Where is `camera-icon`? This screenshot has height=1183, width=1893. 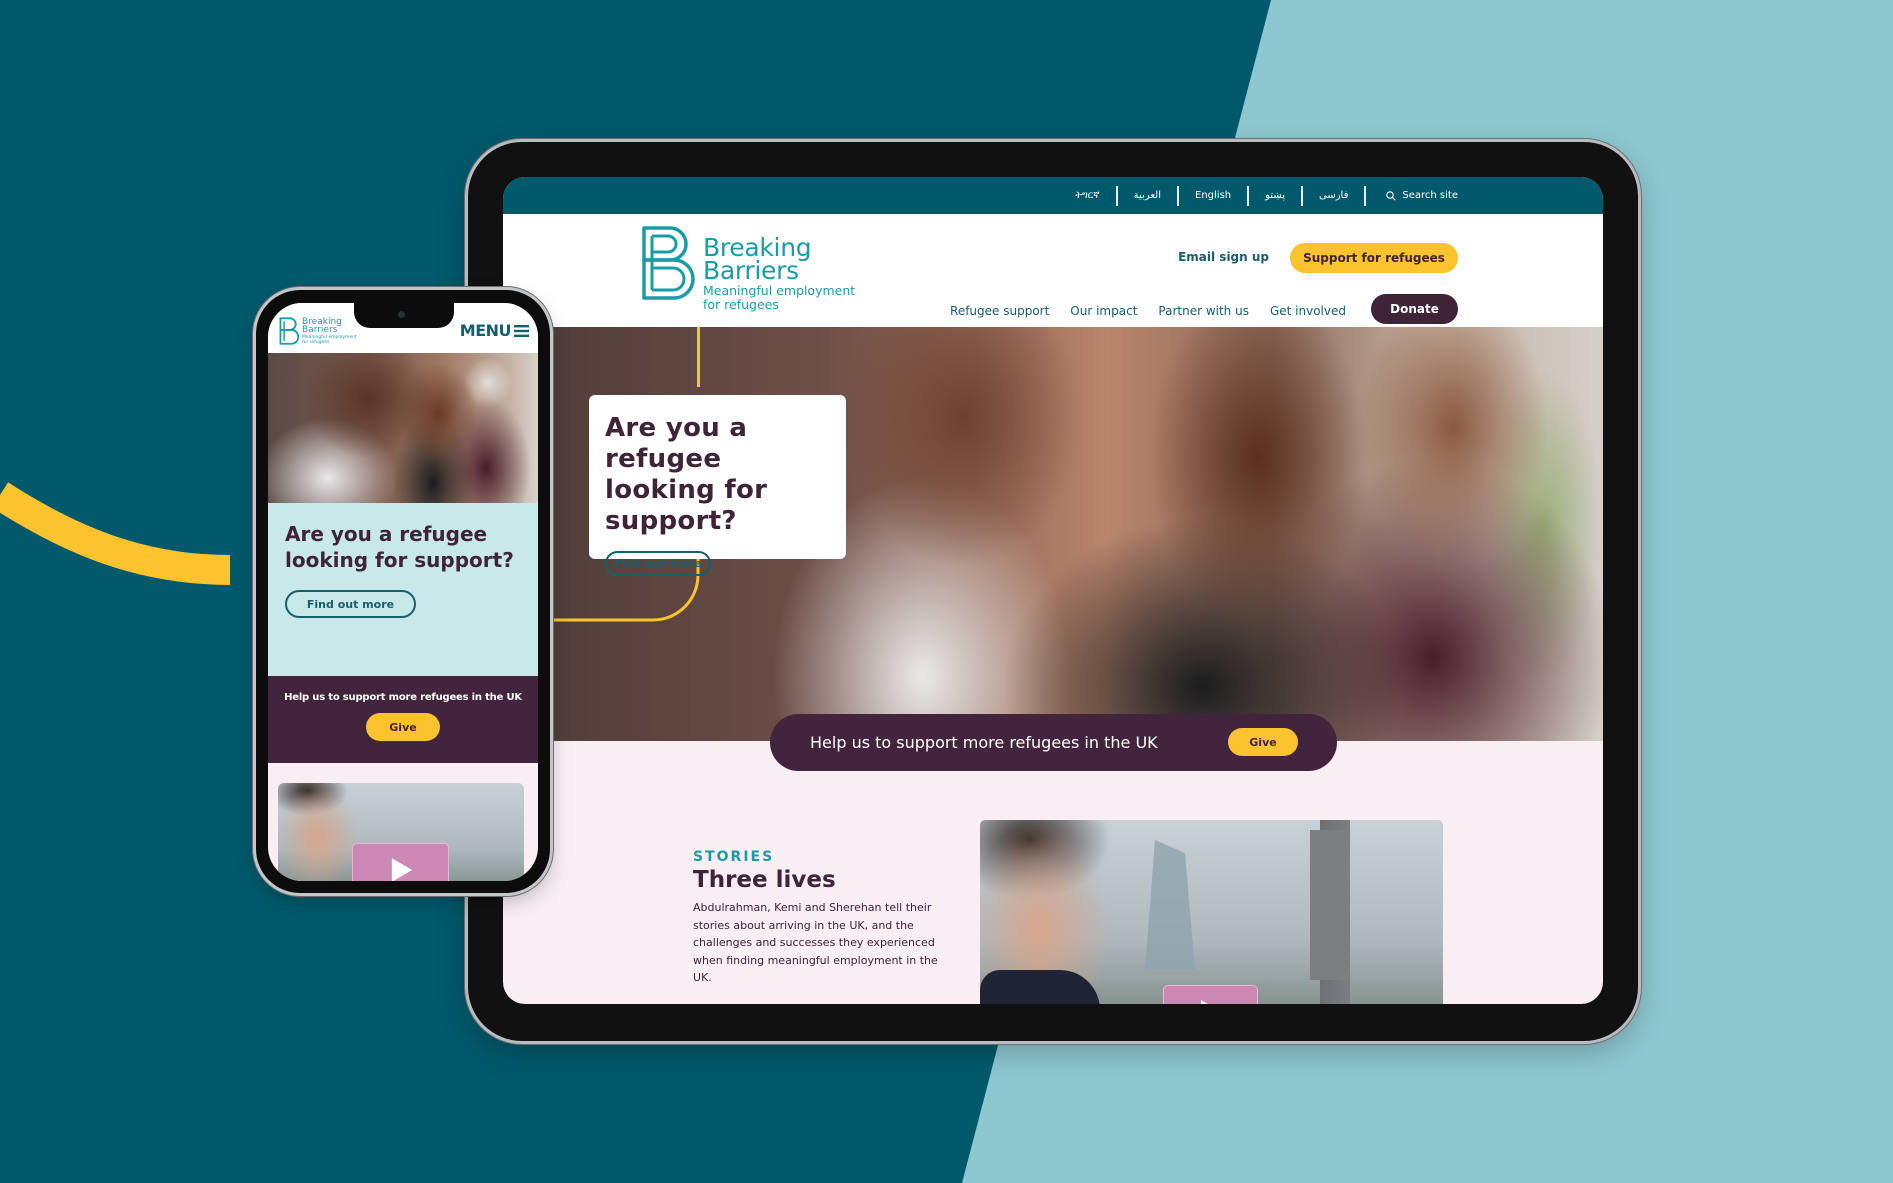 camera-icon is located at coordinates (401, 314).